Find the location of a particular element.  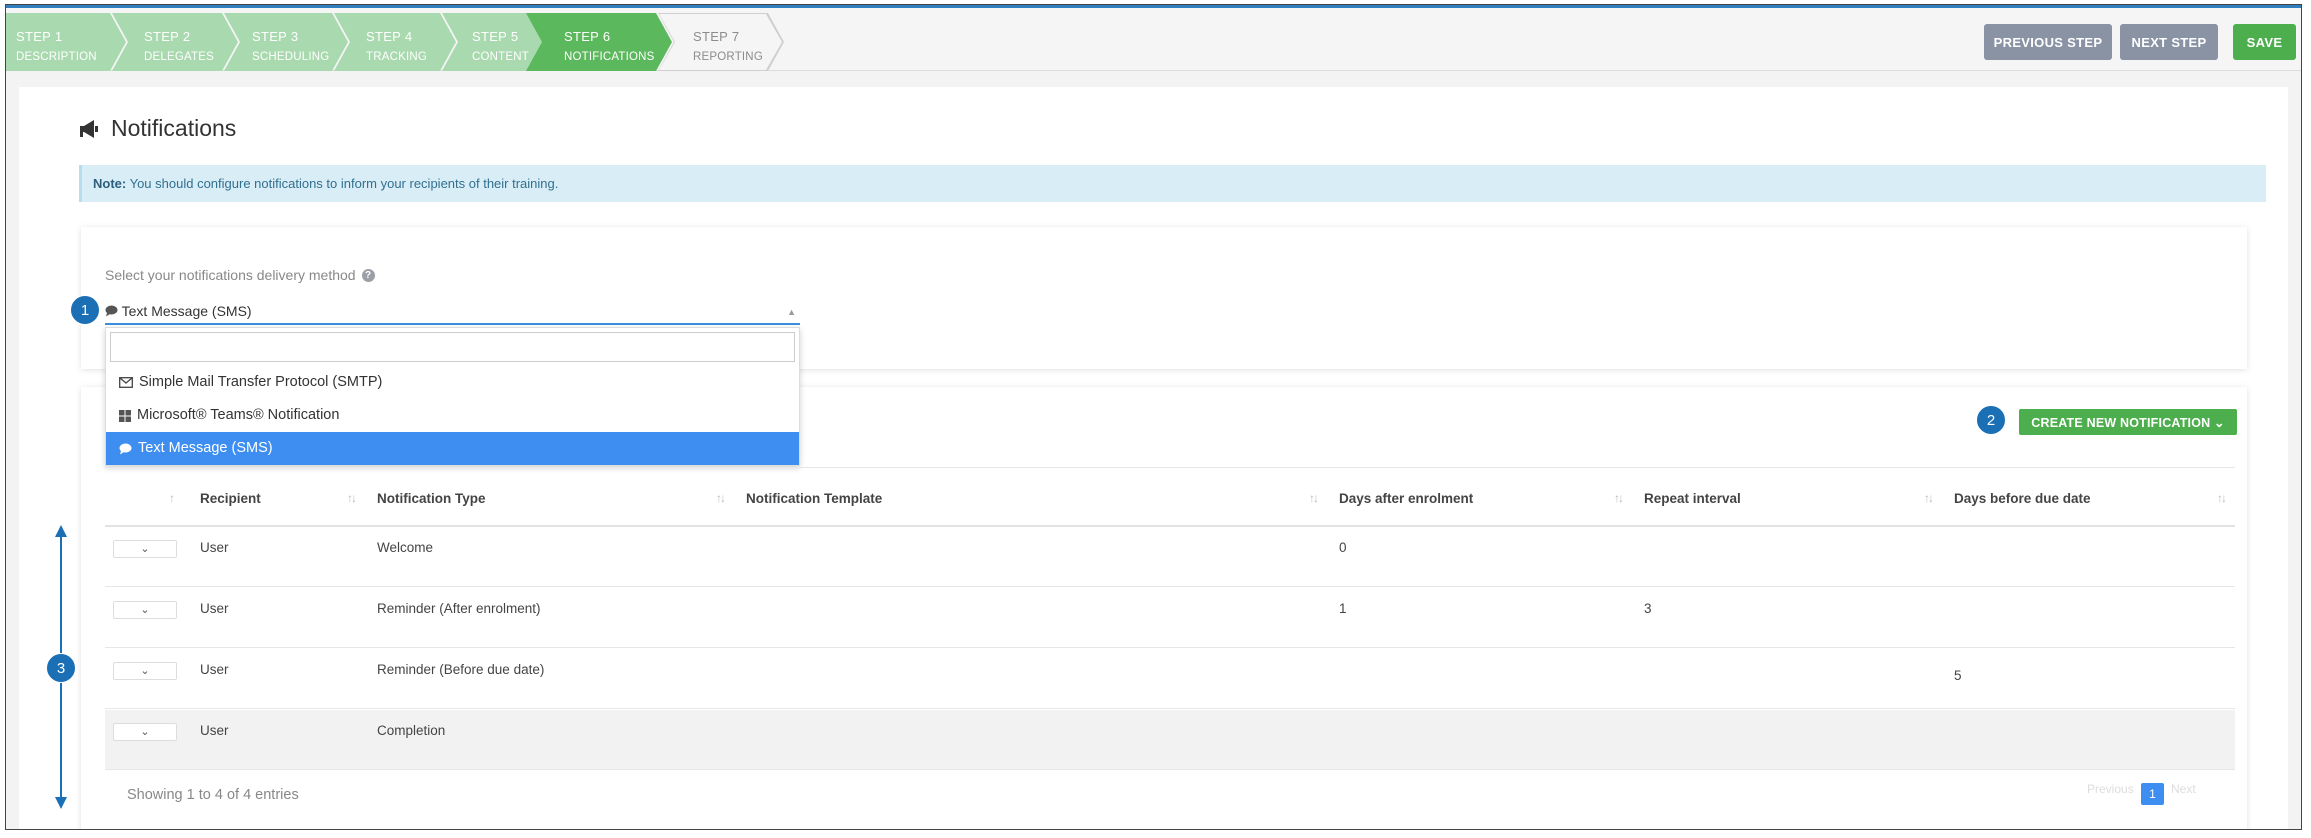

step-label: NOTIFICATIONS is located at coordinates (609, 57).